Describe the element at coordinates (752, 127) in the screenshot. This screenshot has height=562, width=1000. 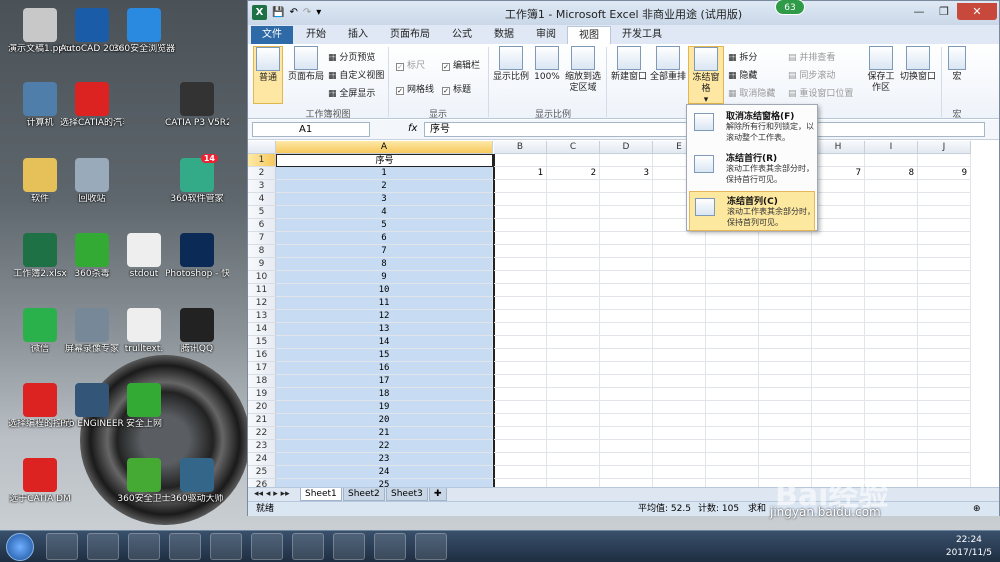
I see `menu-item-freeze-0: 取消冻结窗格(F) 解除所有行和列锁定，以滚动整个工作表。` at that location.